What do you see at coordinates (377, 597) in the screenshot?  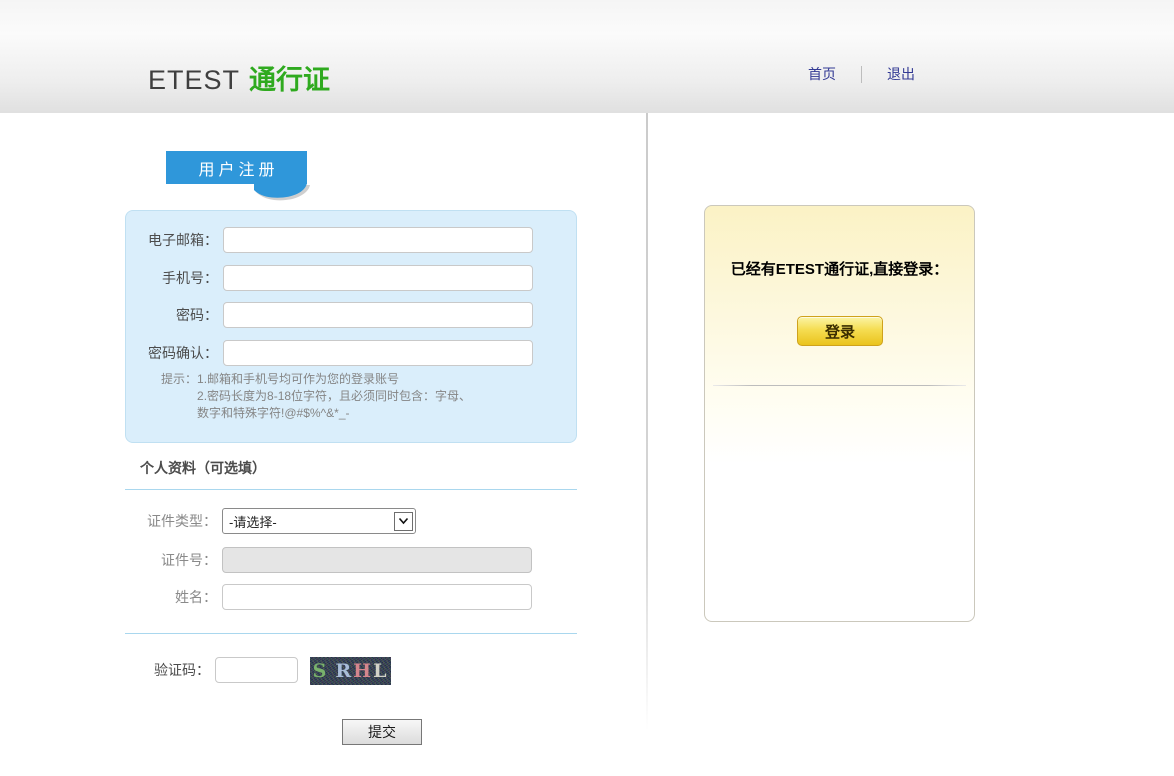 I see `name-field` at bounding box center [377, 597].